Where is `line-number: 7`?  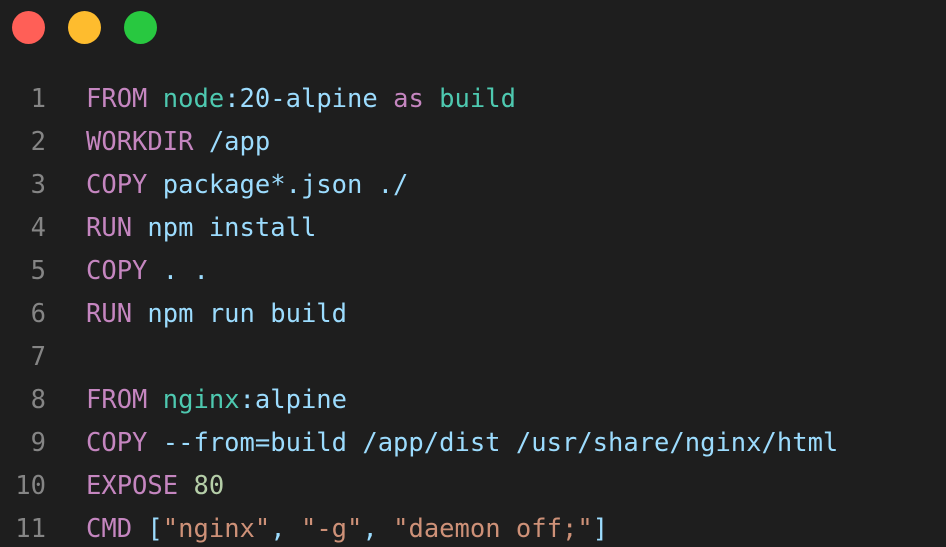
line-number: 7 is located at coordinates (38, 357).